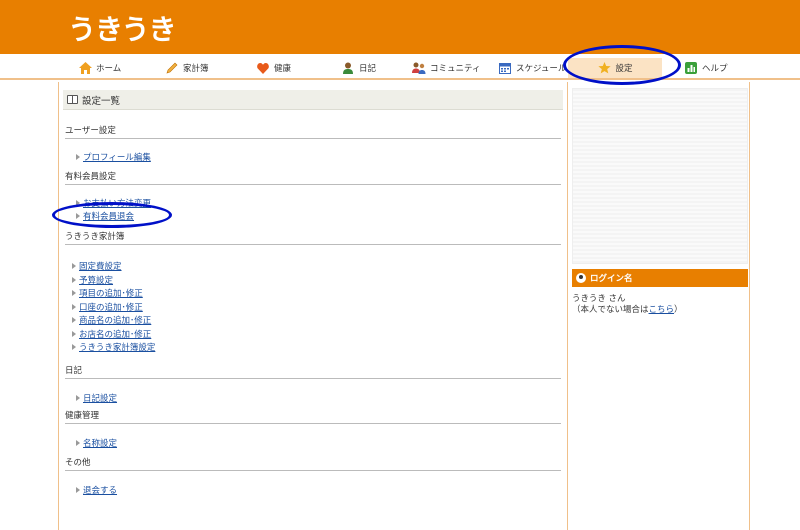 This screenshot has height=530, width=800. Describe the element at coordinates (96, 490) in the screenshot. I see `link-withdraw: 退会する` at that location.